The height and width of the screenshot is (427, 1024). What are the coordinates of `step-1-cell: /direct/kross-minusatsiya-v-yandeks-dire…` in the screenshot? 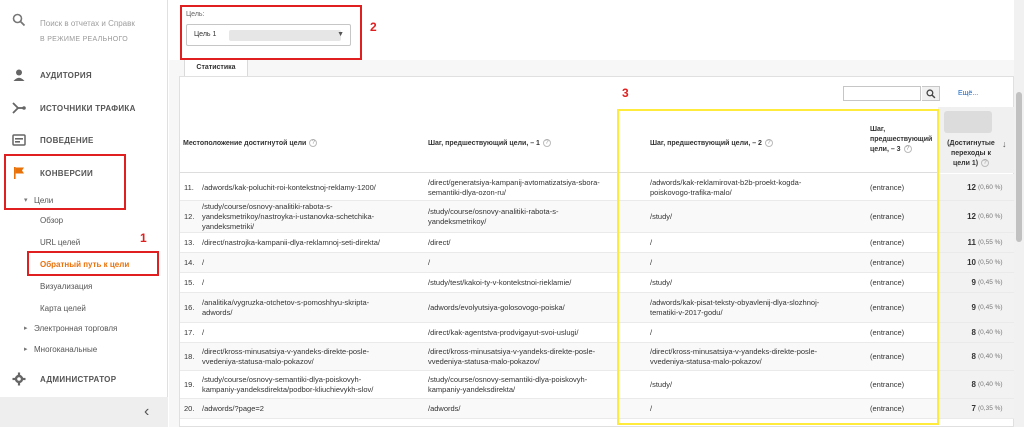 It's located at (511, 357).